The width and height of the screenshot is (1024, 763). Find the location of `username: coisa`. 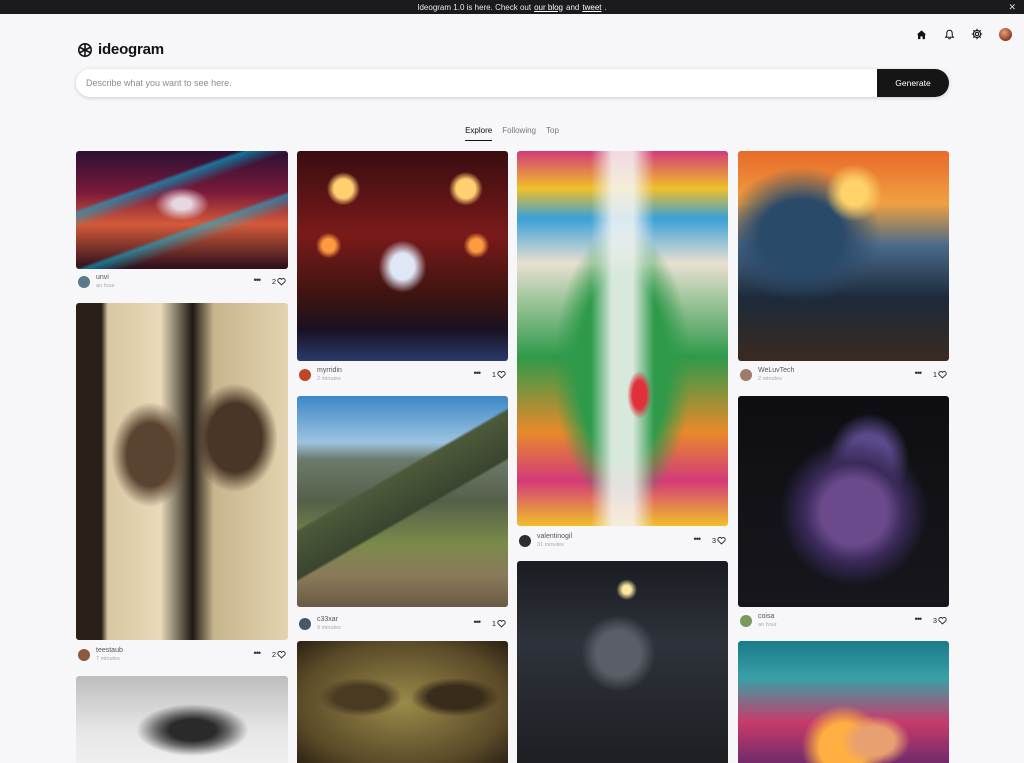

username: coisa is located at coordinates (766, 616).